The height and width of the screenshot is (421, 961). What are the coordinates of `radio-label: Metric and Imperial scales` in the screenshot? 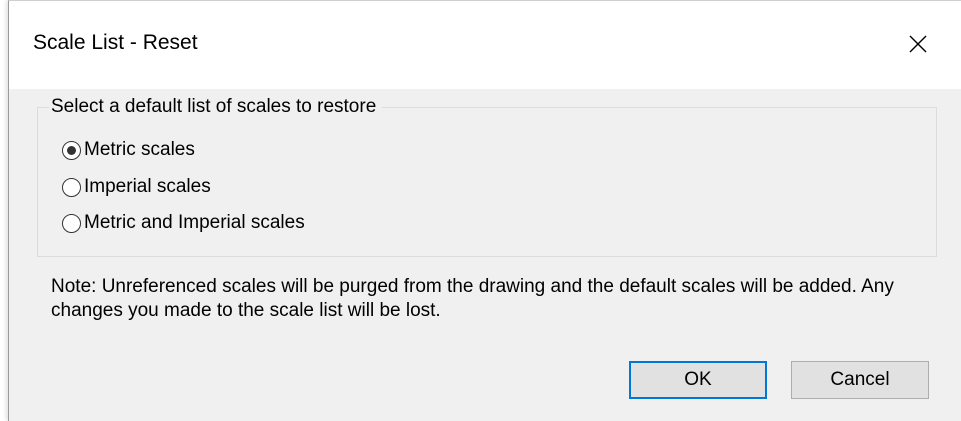 It's located at (194, 222).